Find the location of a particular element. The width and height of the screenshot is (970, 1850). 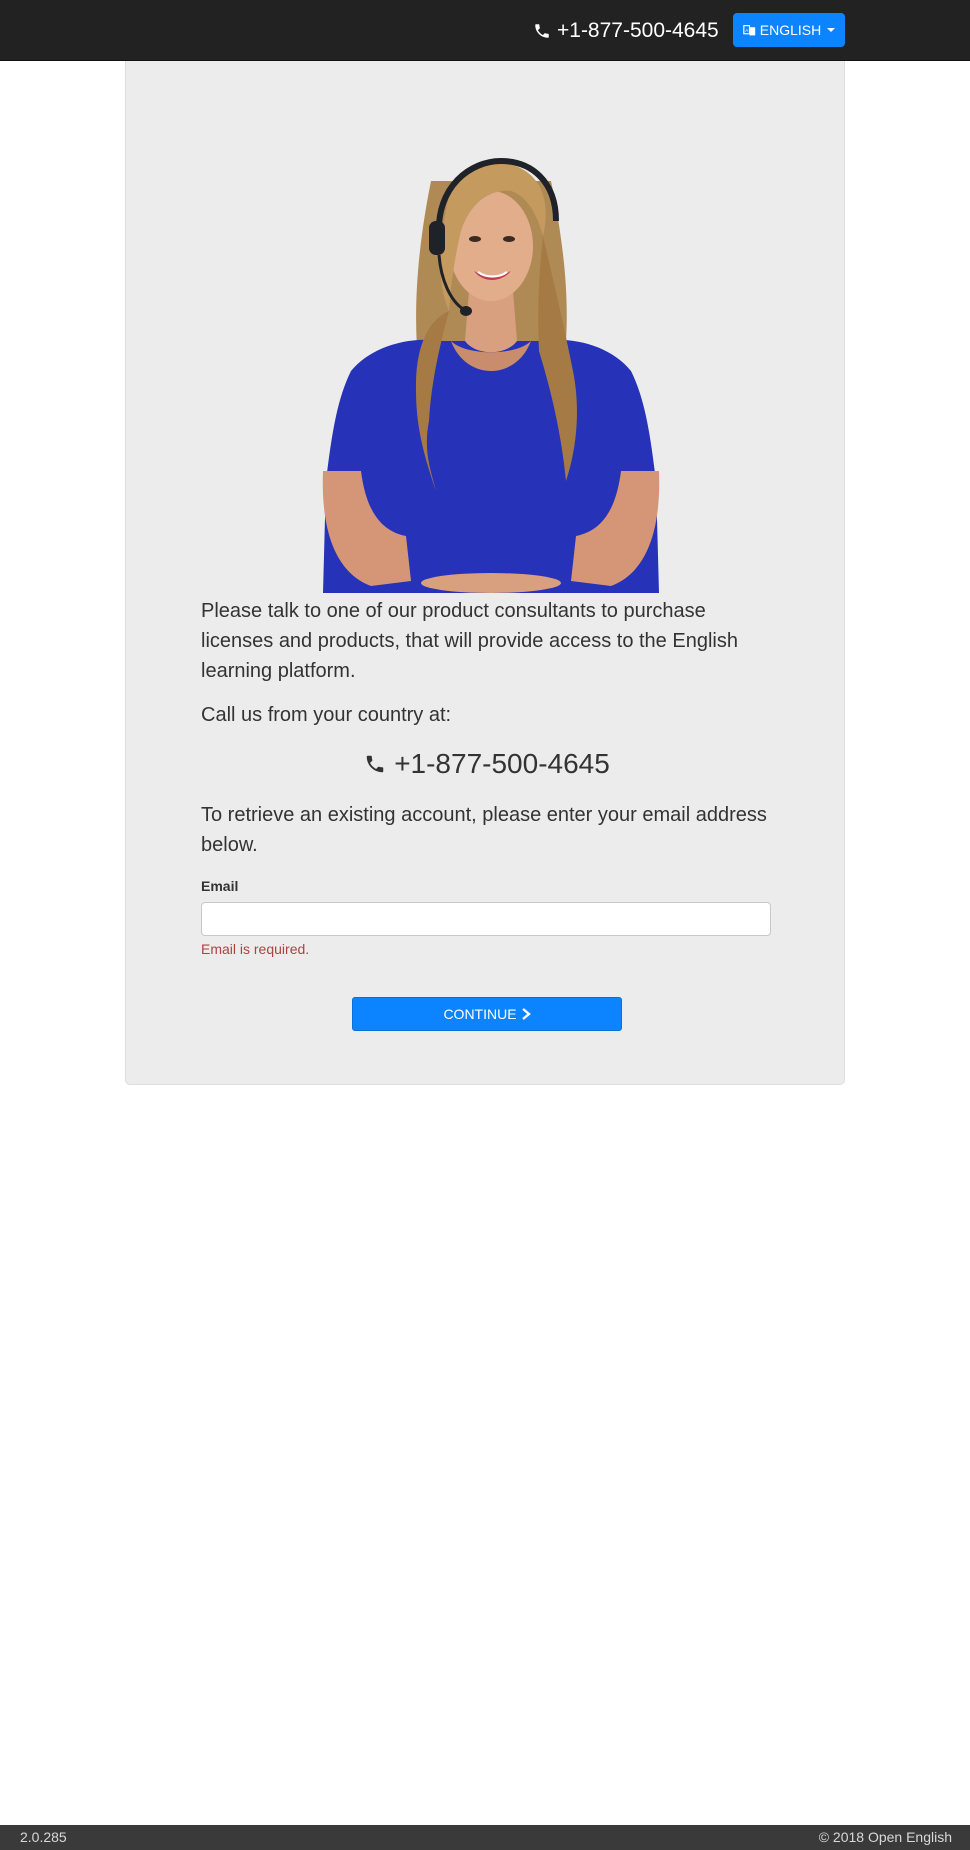

header-phone: +1-877-500-4645 is located at coordinates (626, 30).